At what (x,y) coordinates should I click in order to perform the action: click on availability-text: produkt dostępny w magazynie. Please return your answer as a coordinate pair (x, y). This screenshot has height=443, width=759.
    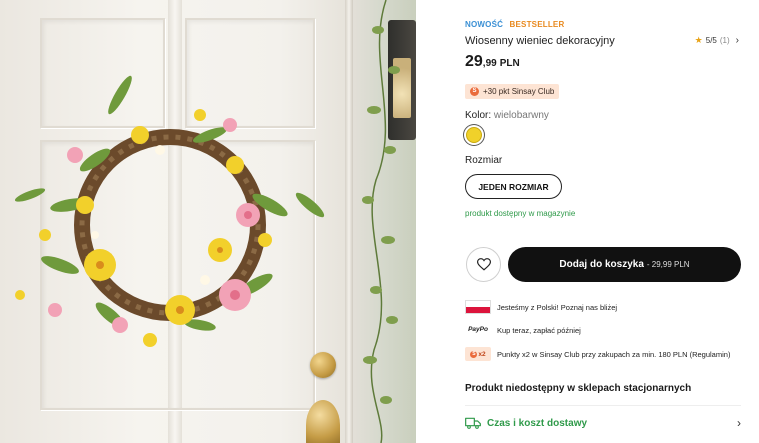
    Looking at the image, I should click on (520, 213).